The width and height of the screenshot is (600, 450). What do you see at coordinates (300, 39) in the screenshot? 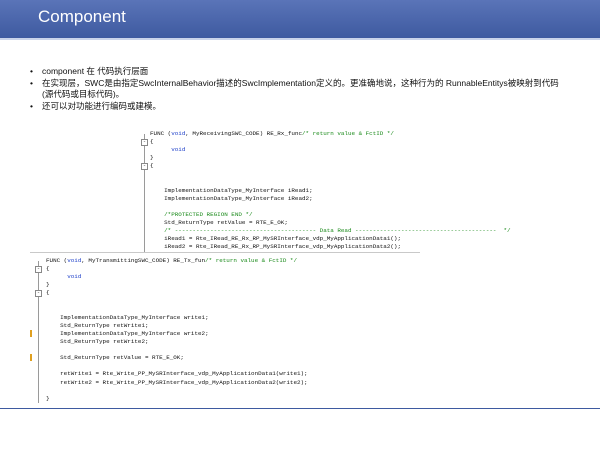
I see `title-divider` at bounding box center [300, 39].